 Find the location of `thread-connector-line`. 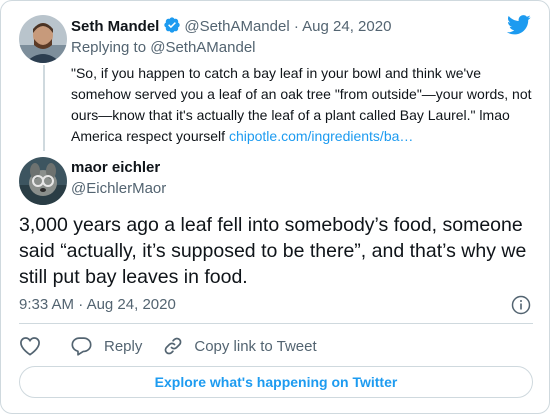

thread-connector-line is located at coordinates (44, 108).